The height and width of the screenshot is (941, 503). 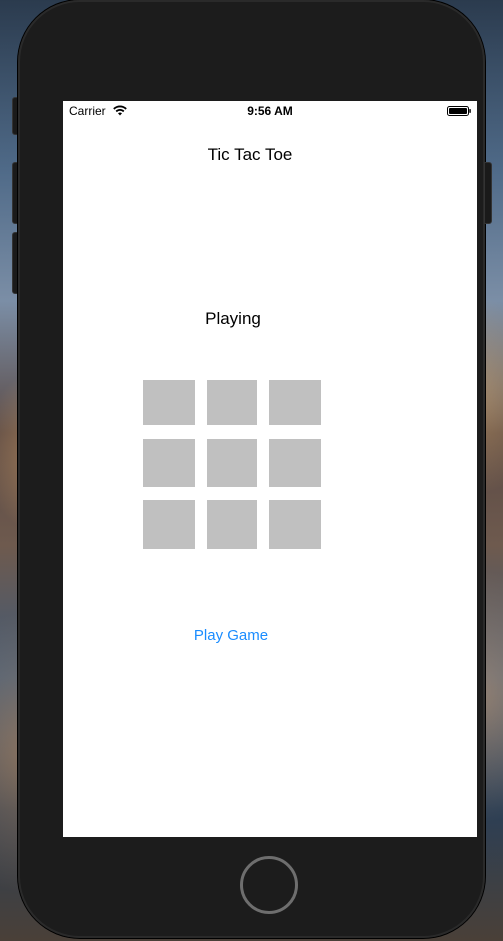 I want to click on board-cell-r2-c1, so click(x=169, y=463).